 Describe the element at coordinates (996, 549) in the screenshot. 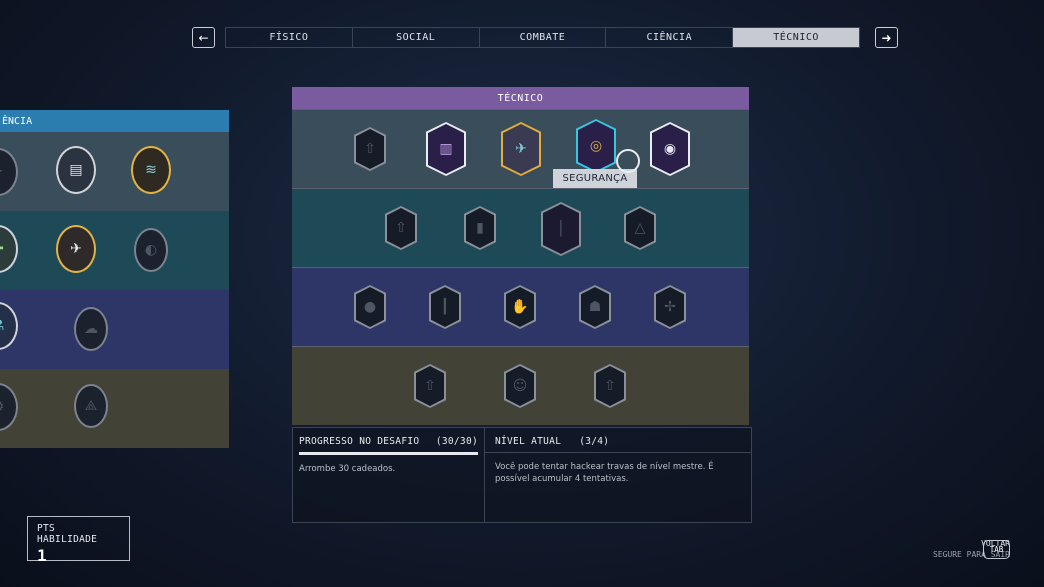

I see `tab-key-button: TAB` at that location.